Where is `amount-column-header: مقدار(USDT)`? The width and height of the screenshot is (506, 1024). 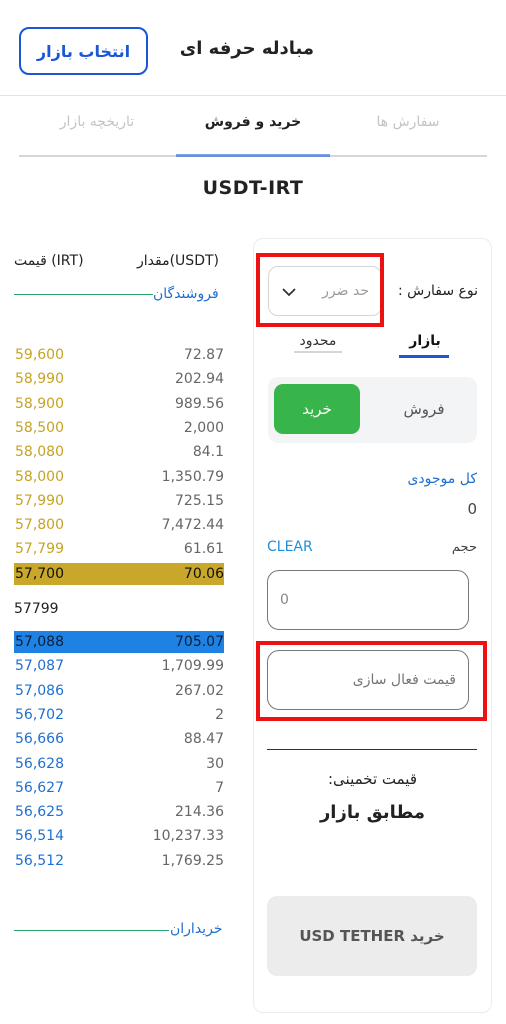
amount-column-header: مقدار(USDT) is located at coordinates (178, 261).